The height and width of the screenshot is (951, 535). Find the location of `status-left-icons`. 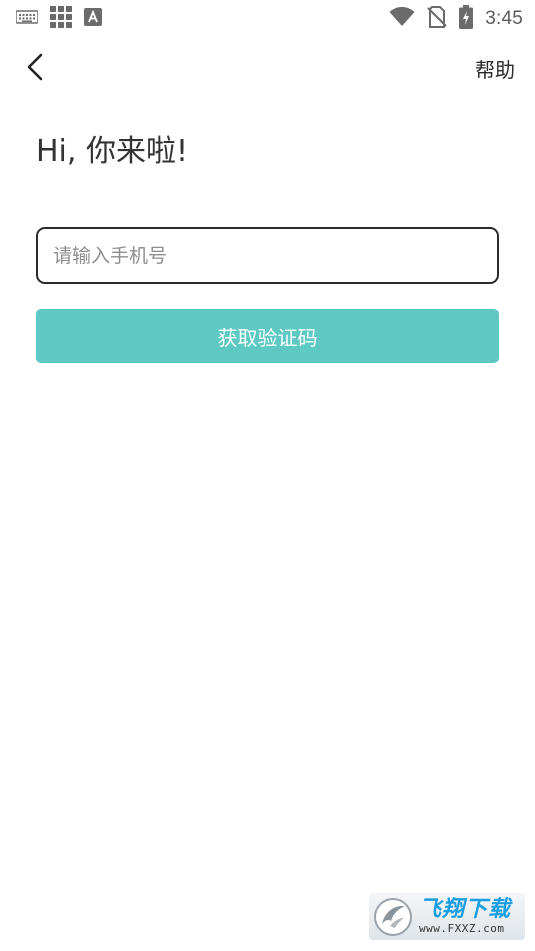

status-left-icons is located at coordinates (58, 19).